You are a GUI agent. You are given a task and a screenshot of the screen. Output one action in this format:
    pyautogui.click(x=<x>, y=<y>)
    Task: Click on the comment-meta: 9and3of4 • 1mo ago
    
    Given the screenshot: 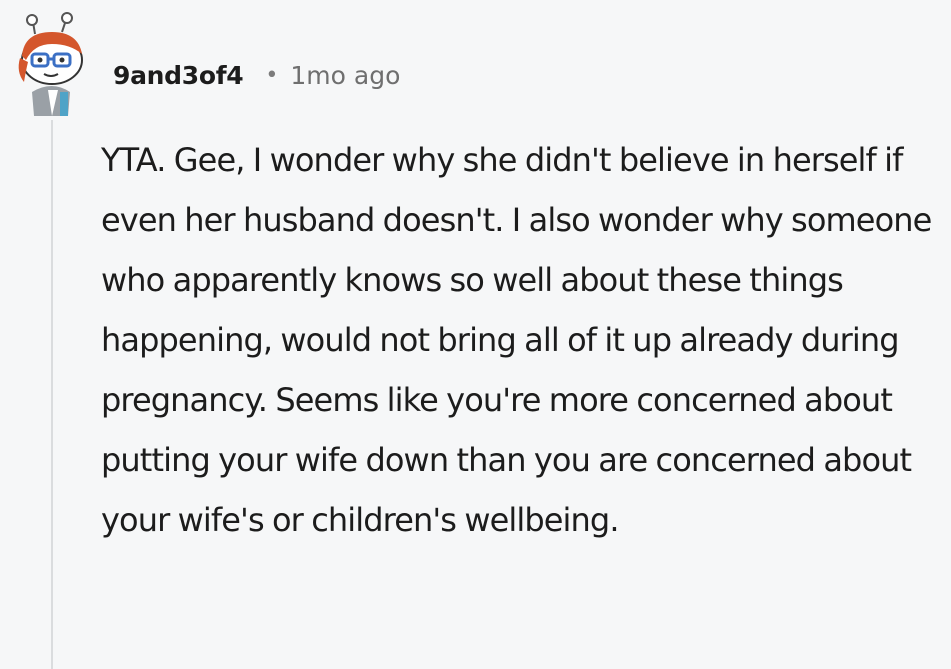 What is the action you would take?
    pyautogui.click(x=256, y=75)
    